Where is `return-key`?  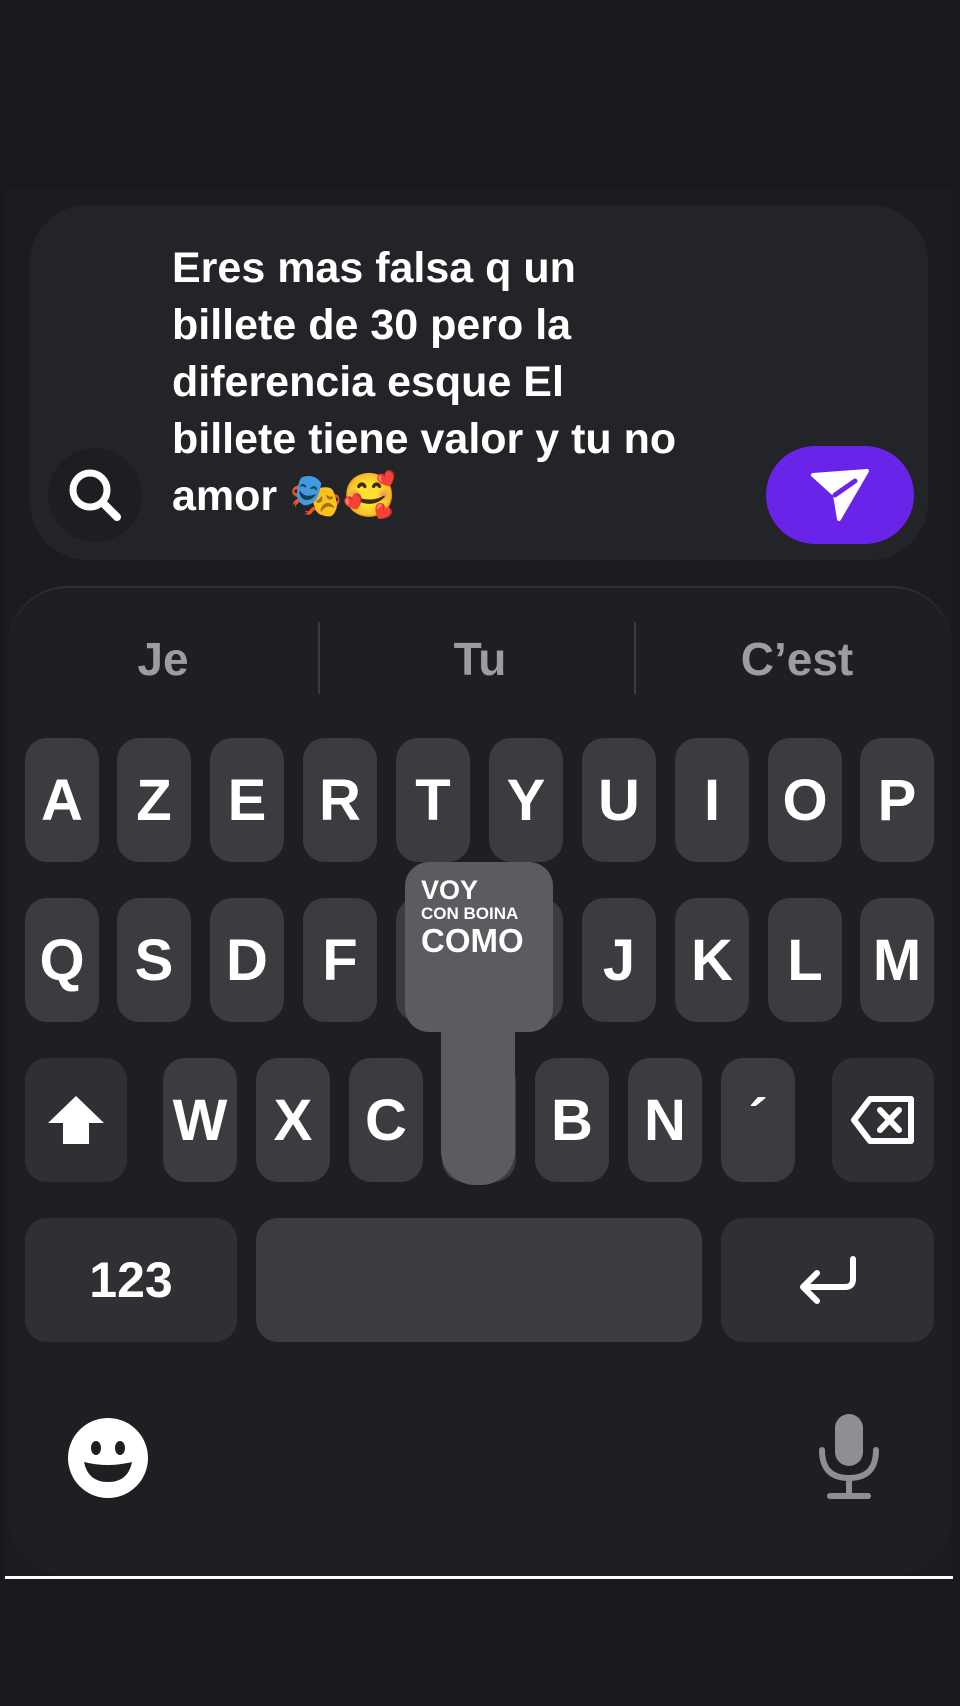 return-key is located at coordinates (827, 1280).